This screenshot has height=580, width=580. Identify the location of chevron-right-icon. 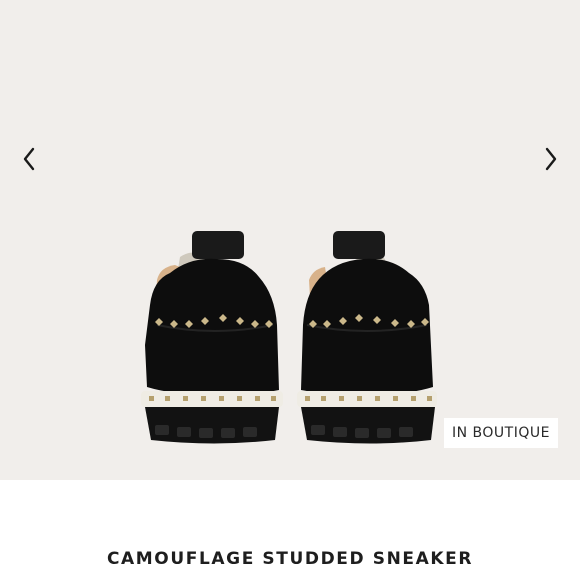
(551, 159).